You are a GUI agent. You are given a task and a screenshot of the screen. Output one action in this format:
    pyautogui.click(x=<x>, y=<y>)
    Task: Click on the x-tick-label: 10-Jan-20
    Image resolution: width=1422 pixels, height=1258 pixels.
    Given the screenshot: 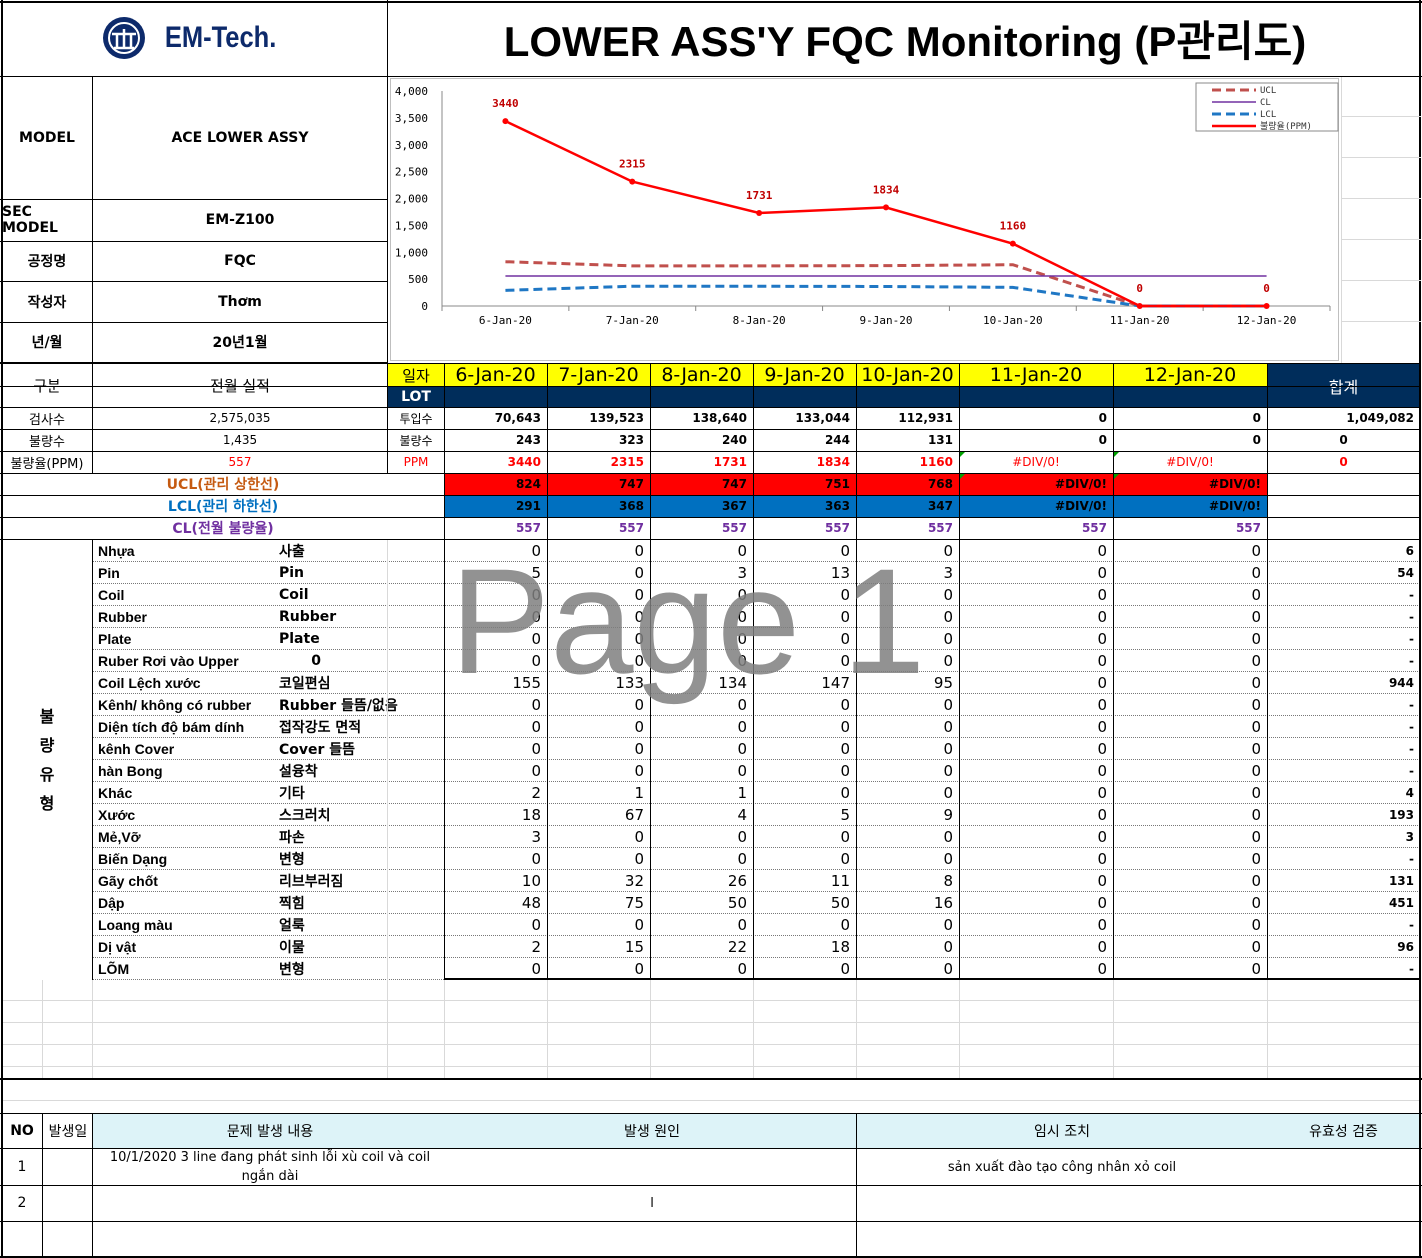 What is the action you would take?
    pyautogui.click(x=1013, y=320)
    